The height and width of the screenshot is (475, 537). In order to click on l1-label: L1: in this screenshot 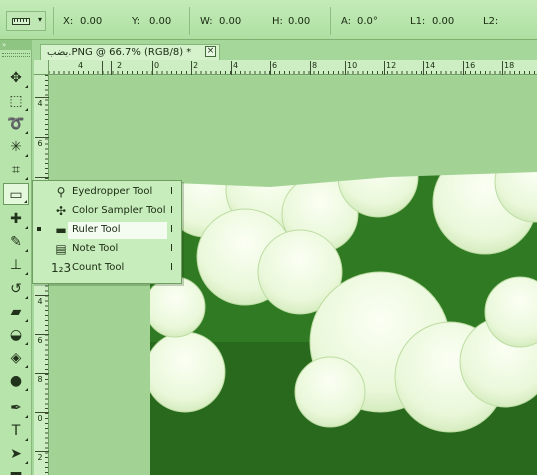, I will do `click(418, 21)`.